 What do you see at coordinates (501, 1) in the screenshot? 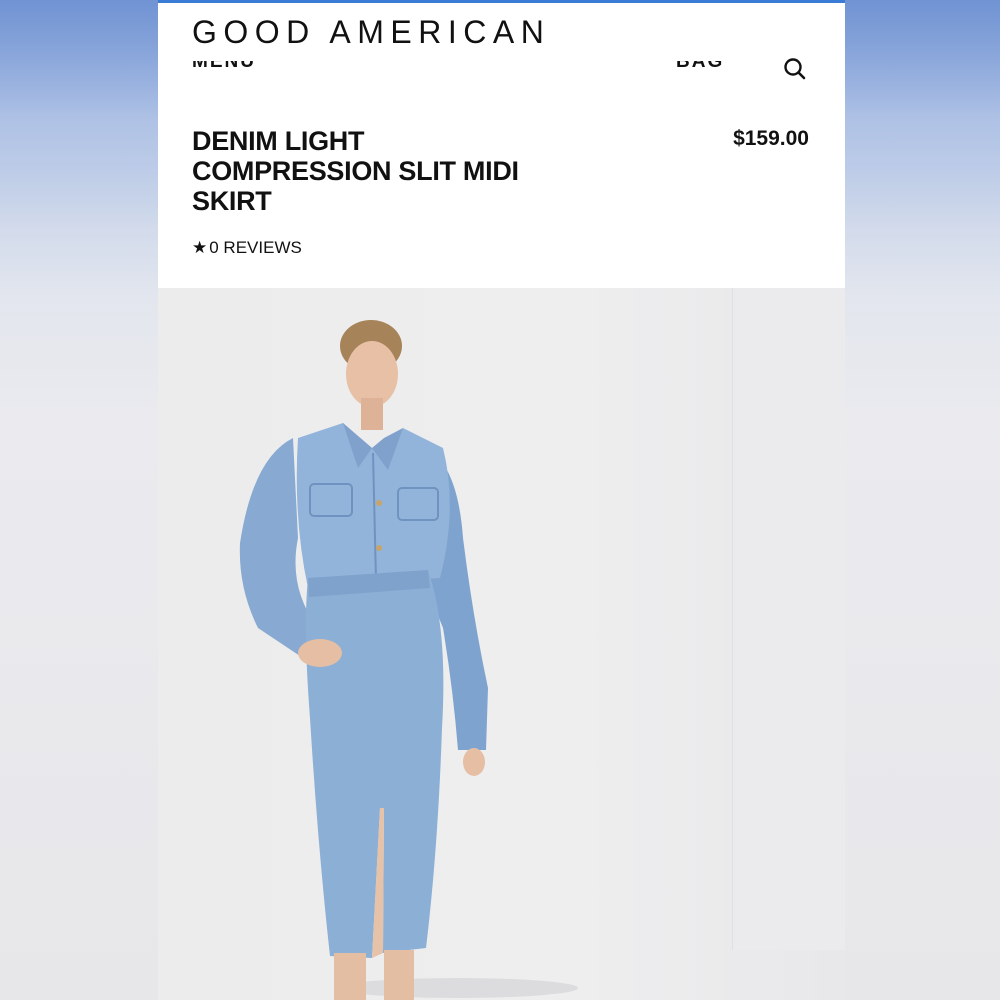
I see `status-accent-bar` at bounding box center [501, 1].